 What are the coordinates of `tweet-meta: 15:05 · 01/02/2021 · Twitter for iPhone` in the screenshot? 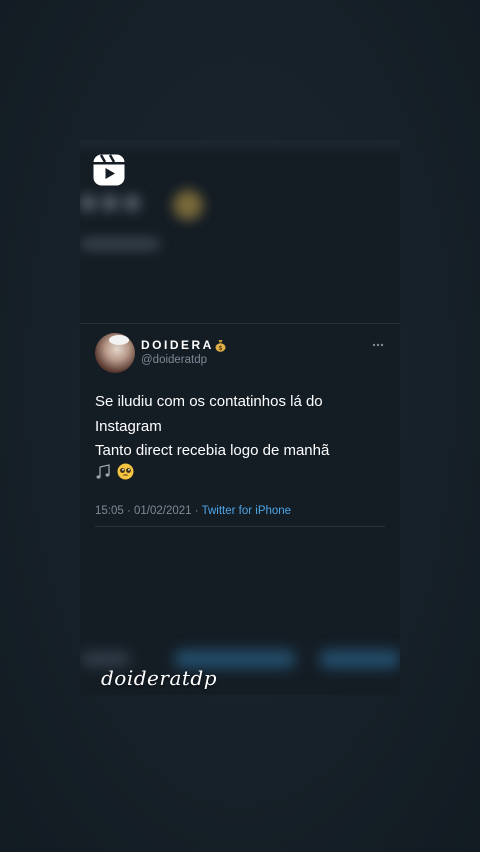 It's located at (193, 511).